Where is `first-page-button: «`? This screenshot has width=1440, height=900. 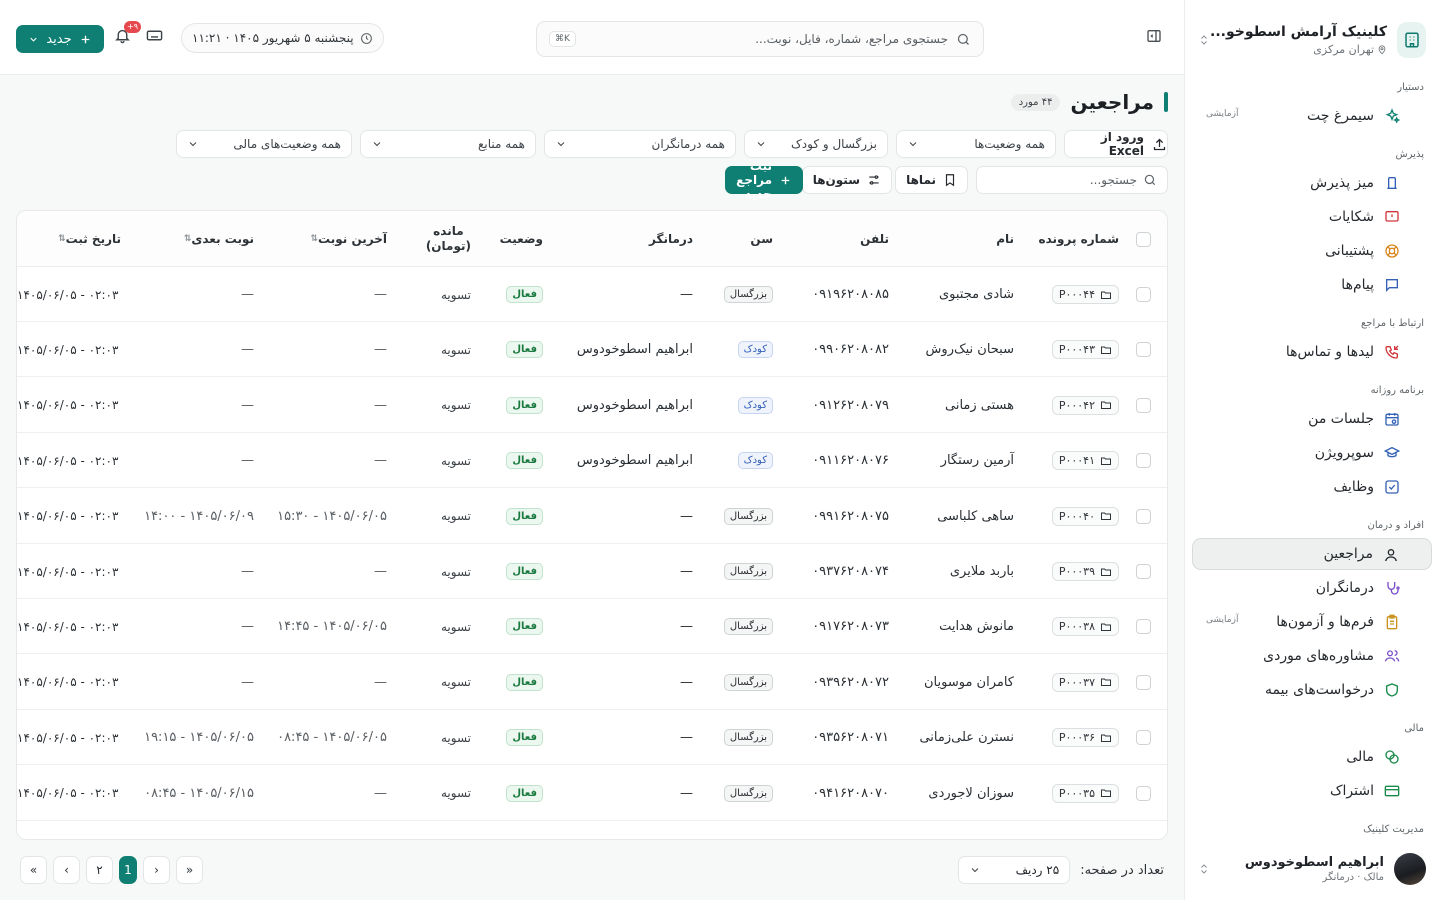
first-page-button: « is located at coordinates (33, 870).